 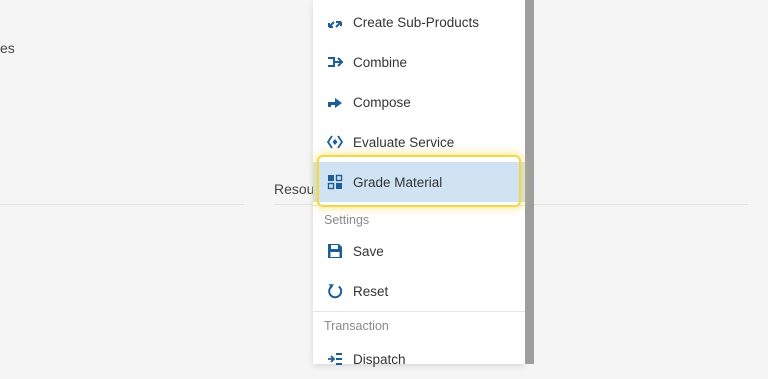 I want to click on grade-material-icon, so click(x=335, y=182).